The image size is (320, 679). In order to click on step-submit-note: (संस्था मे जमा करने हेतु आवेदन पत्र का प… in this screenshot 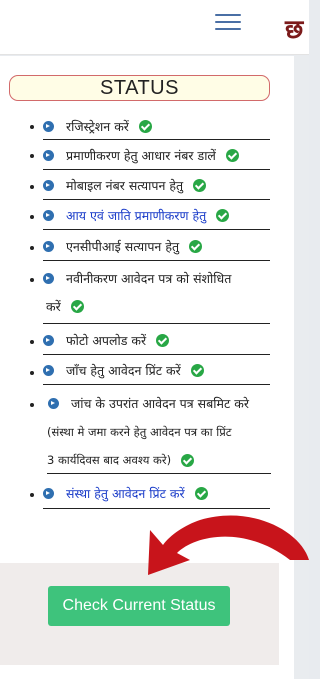, I will do `click(159, 446)`.